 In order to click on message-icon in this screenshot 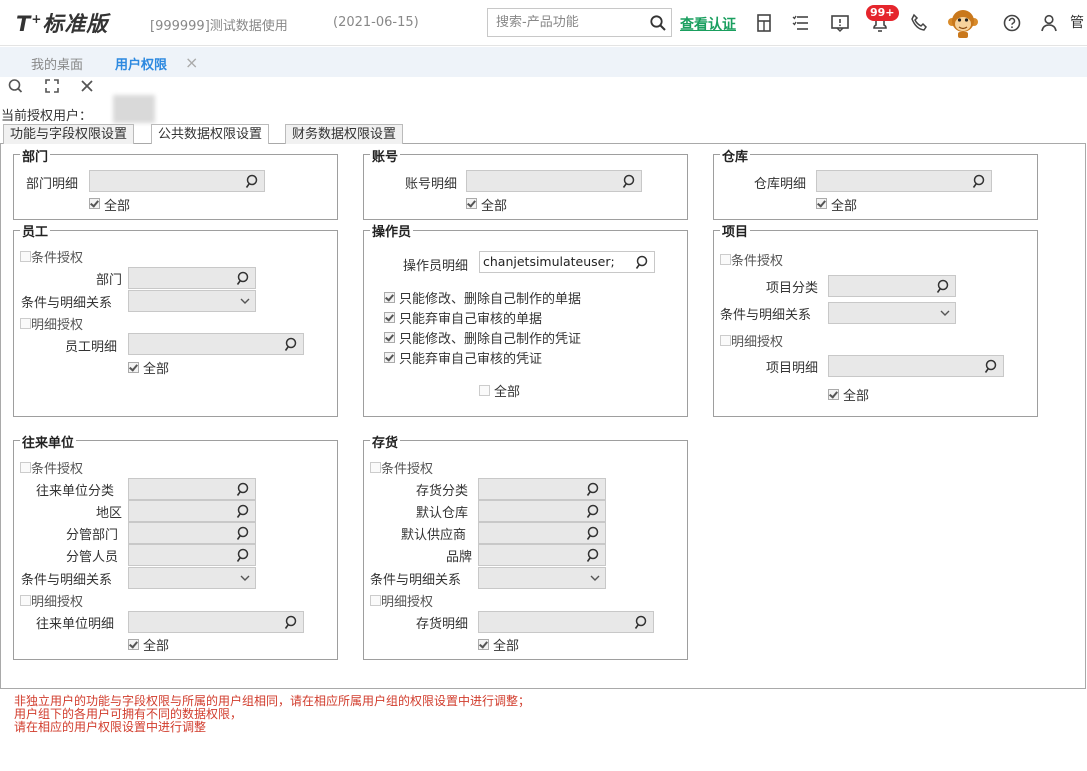, I will do `click(840, 23)`.